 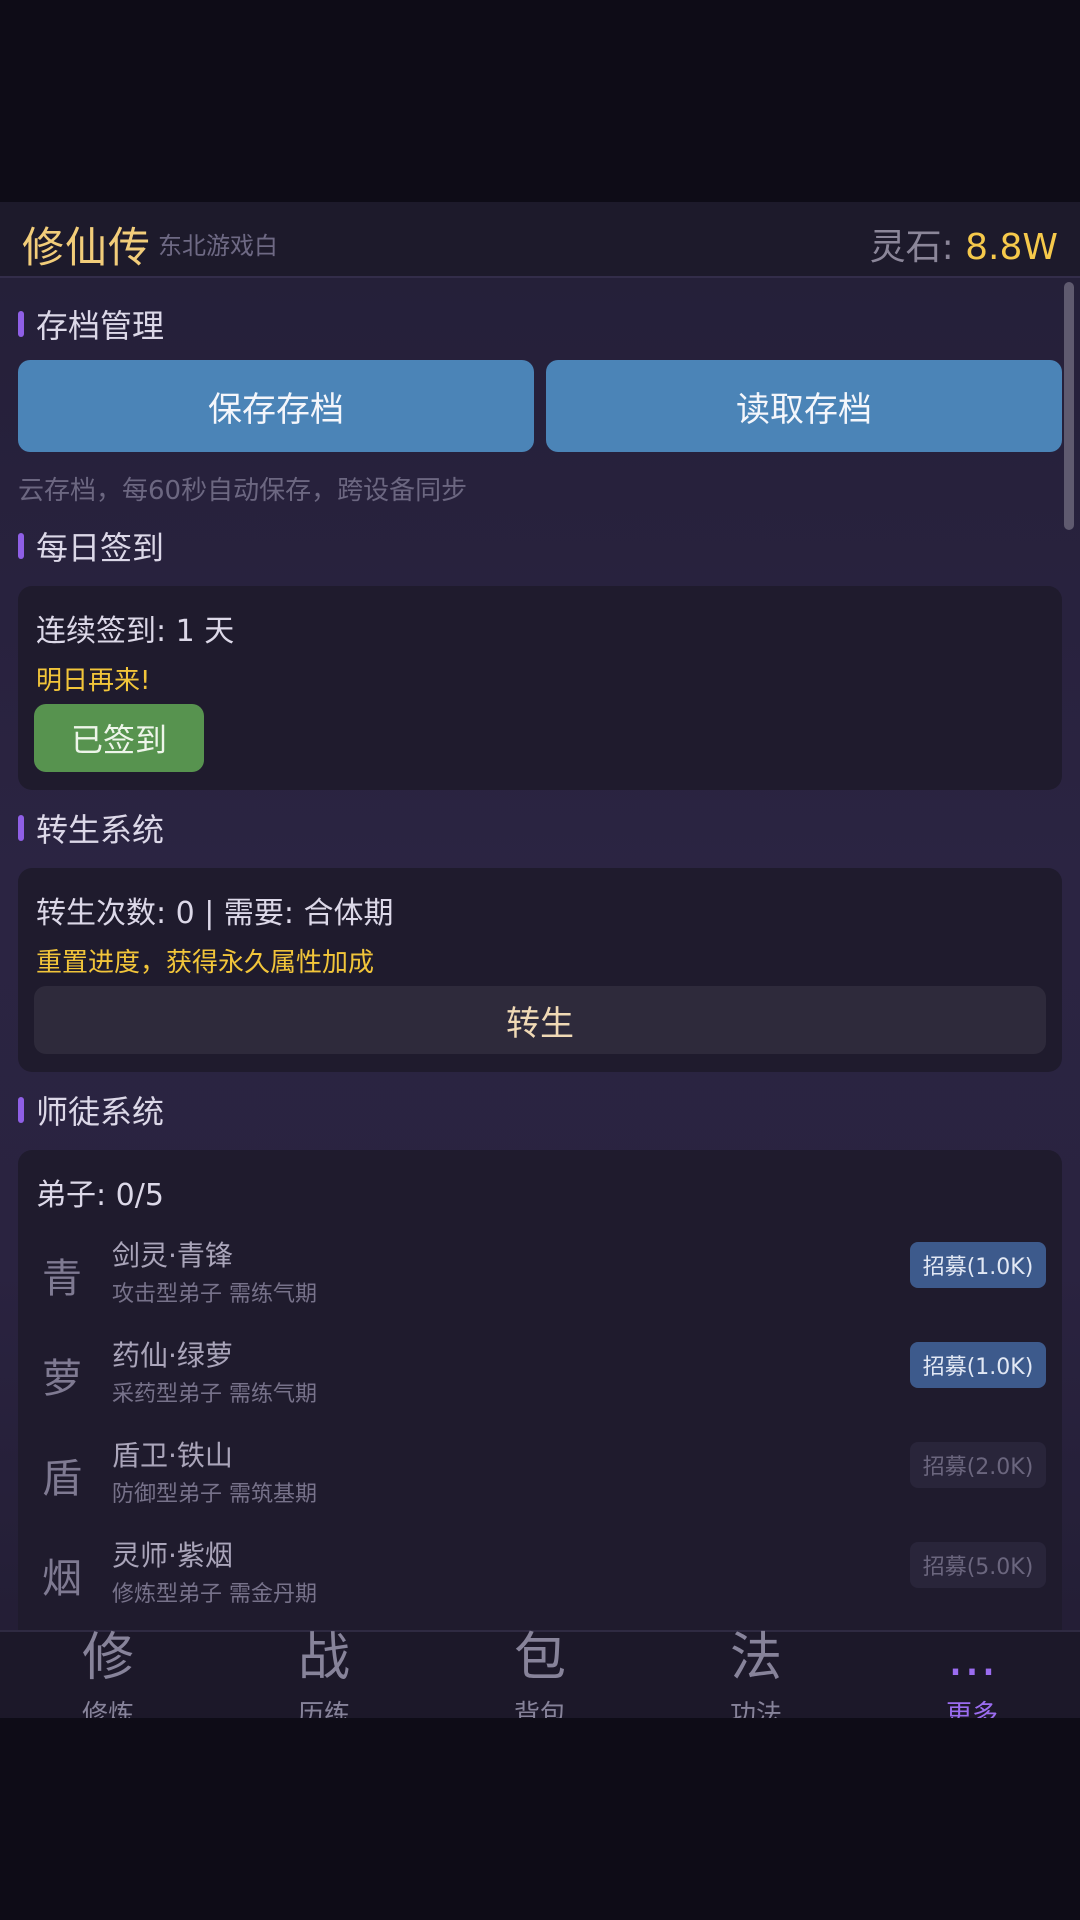 I want to click on nav-cultivate: 修 修炼, so click(x=108, y=1673).